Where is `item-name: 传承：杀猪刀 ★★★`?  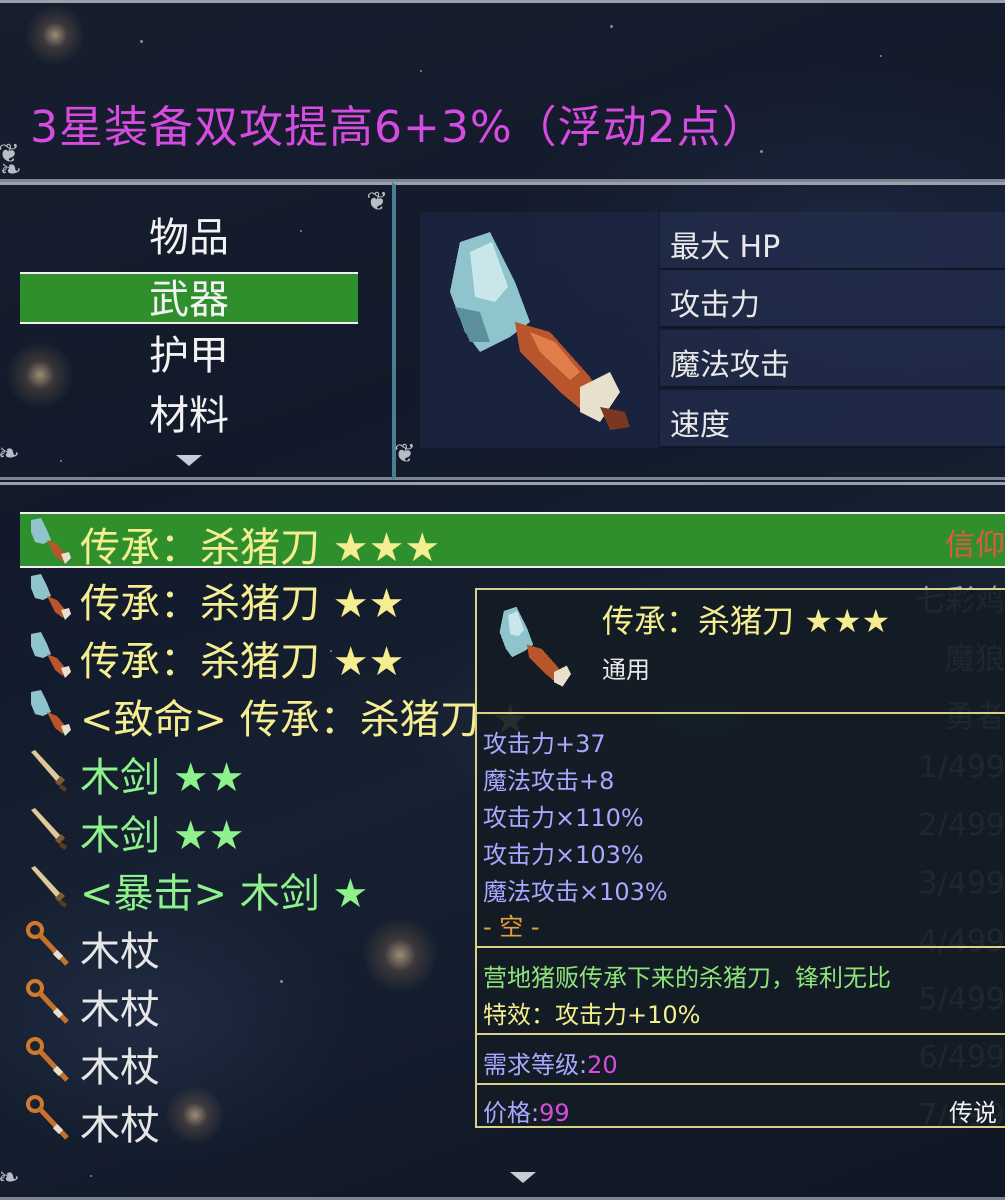 item-name: 传承：杀猪刀 ★★★ is located at coordinates (260, 548).